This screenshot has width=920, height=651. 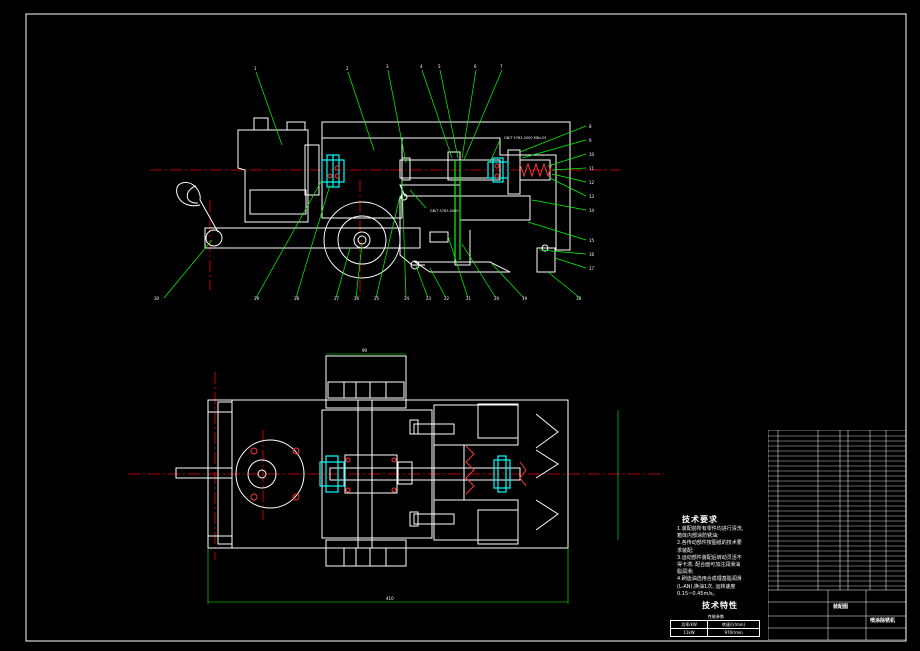 I want to click on tech-requirement-line: 3.运动部件装配后转动灵活不, so click(x=709, y=557).